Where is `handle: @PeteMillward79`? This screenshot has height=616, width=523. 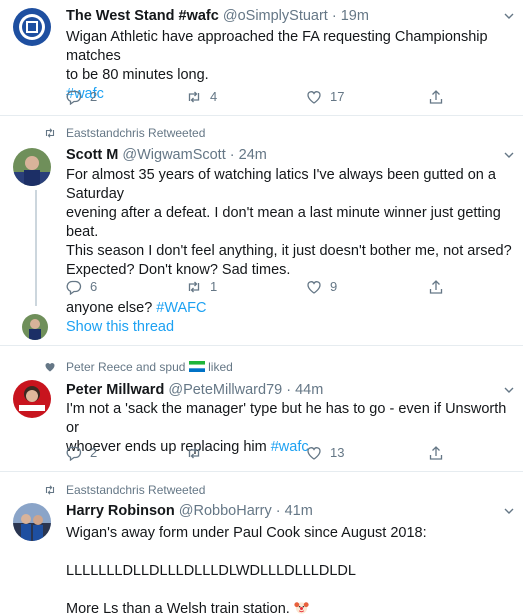 handle: @PeteMillward79 is located at coordinates (225, 390).